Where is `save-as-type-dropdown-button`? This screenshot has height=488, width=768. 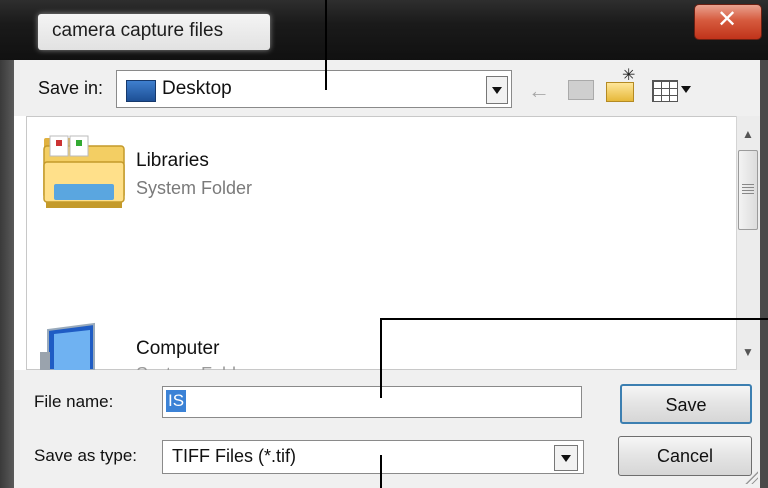
save-as-type-dropdown-button is located at coordinates (566, 458).